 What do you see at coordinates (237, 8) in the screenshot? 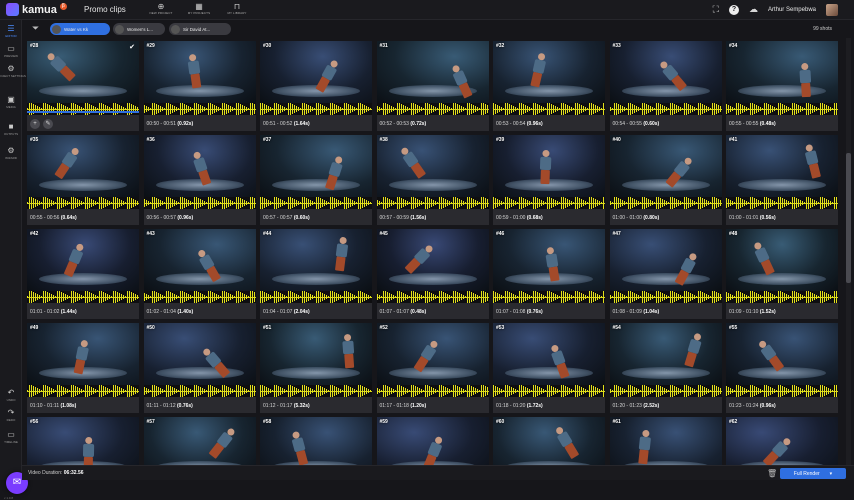
I see `nav-my-library: ⊓ MY LIBRARY` at bounding box center [237, 8].